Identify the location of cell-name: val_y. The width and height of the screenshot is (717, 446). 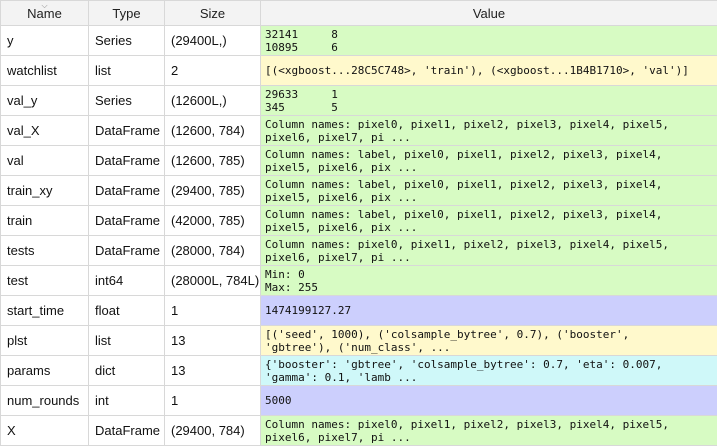
(45, 101).